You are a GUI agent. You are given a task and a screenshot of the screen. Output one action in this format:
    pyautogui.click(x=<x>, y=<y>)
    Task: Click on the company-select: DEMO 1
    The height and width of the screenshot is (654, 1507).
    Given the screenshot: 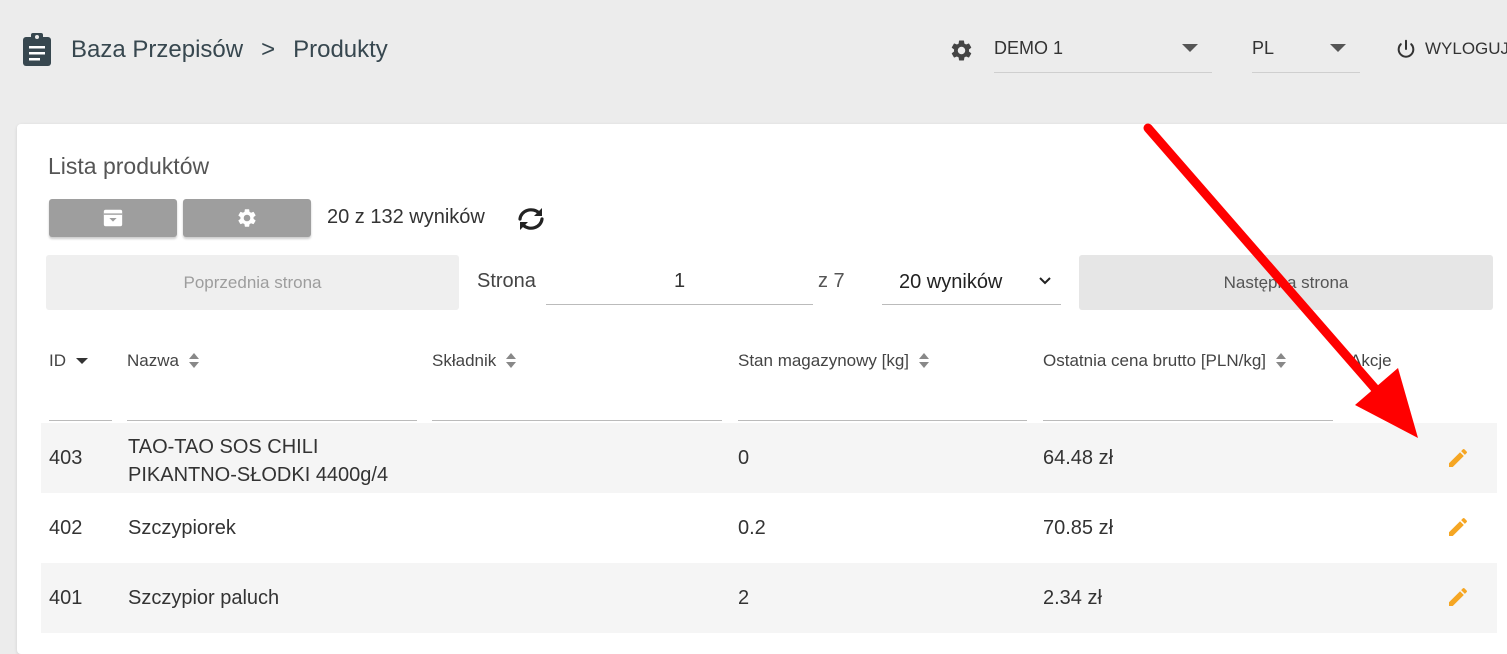 What is the action you would take?
    pyautogui.click(x=1103, y=50)
    